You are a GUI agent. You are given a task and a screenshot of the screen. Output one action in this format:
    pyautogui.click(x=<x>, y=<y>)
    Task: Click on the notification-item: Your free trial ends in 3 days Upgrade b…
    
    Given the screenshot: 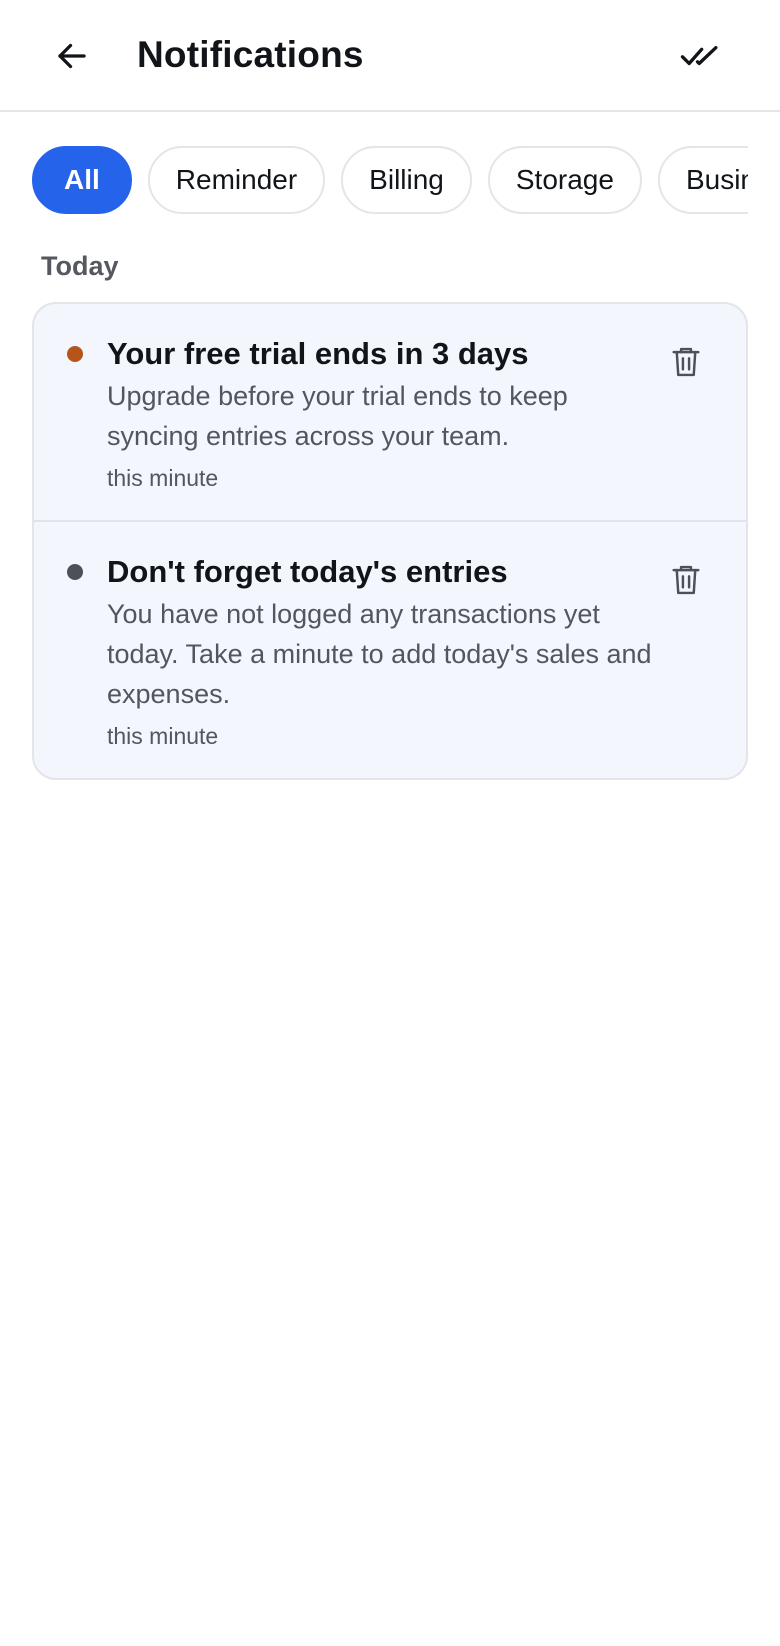 What is the action you would take?
    pyautogui.click(x=390, y=412)
    